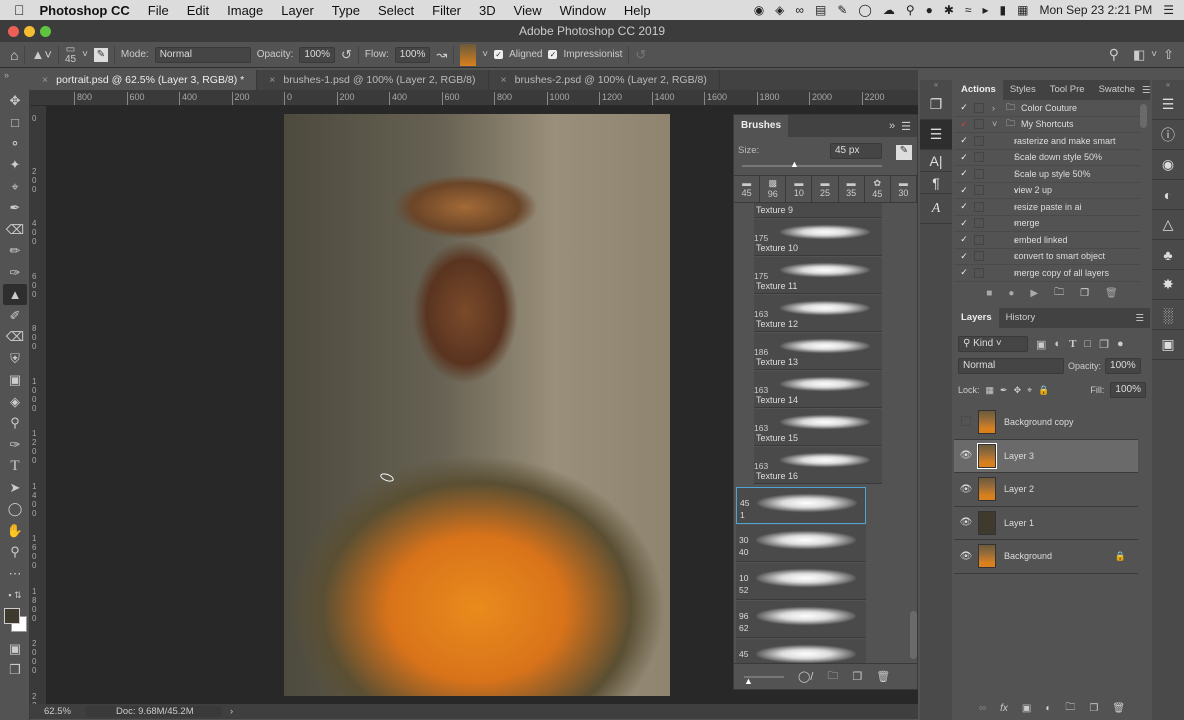 This screenshot has height=720, width=1184. I want to click on actions-scrollbar, so click(1143, 116).